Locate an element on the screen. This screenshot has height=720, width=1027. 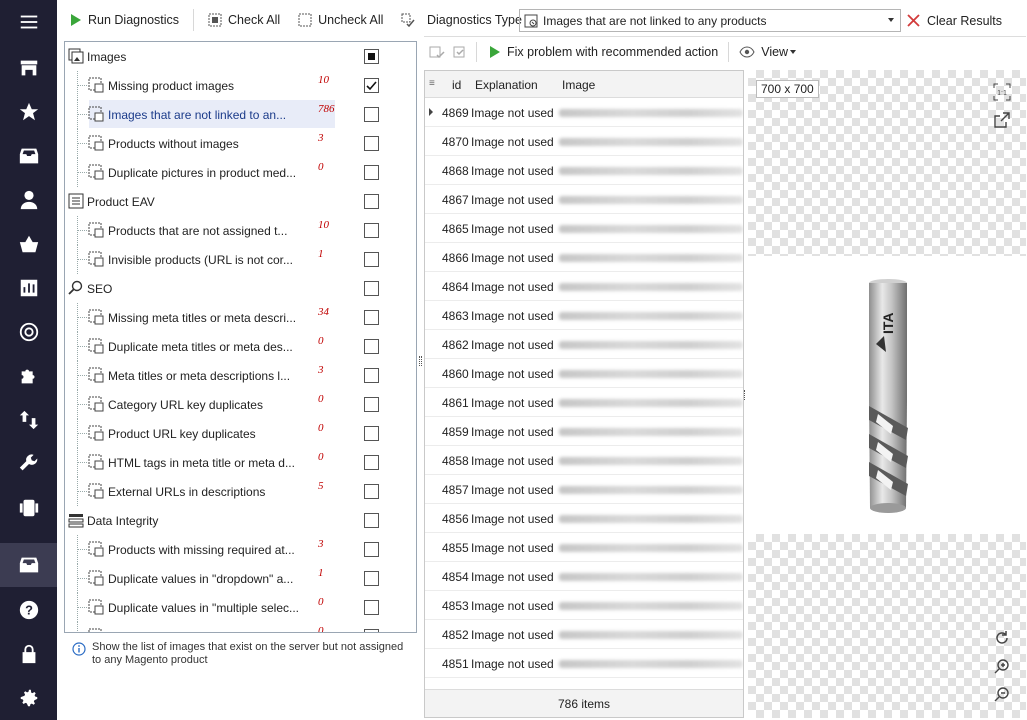
tree-row: Images is located at coordinates (240, 56).